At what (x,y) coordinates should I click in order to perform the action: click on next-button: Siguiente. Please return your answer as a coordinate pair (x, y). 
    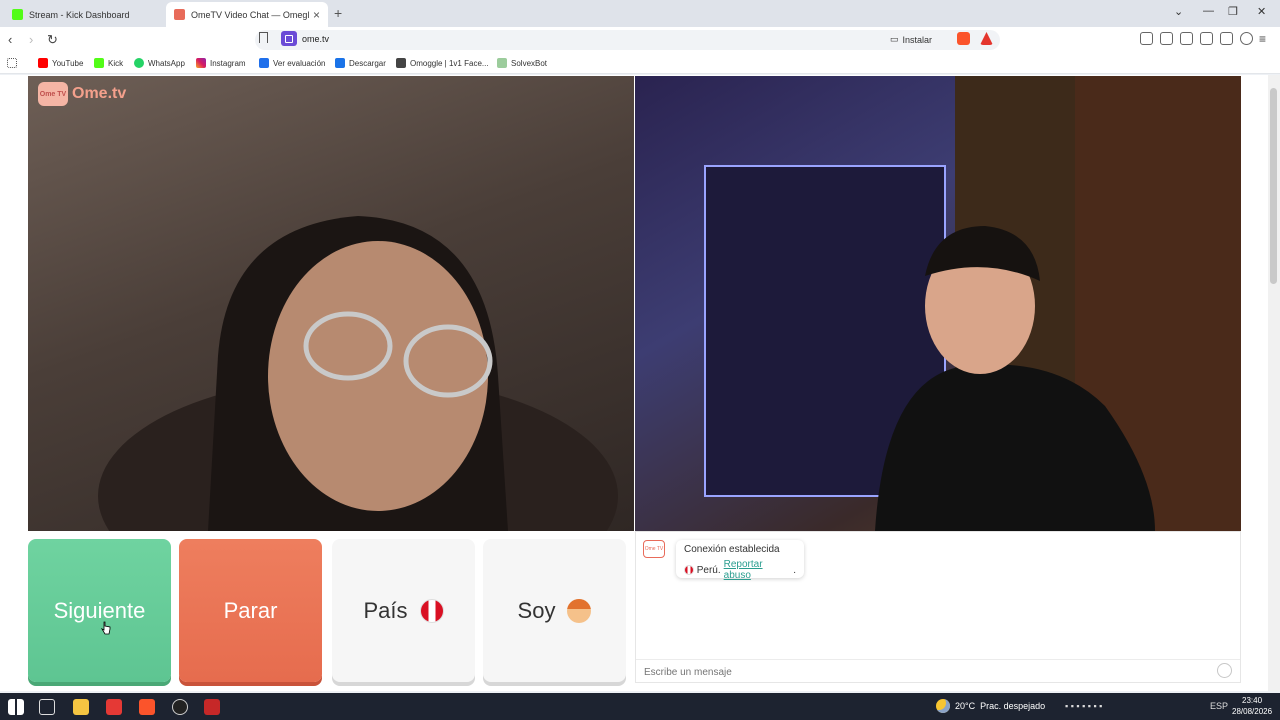
    Looking at the image, I should click on (99, 610).